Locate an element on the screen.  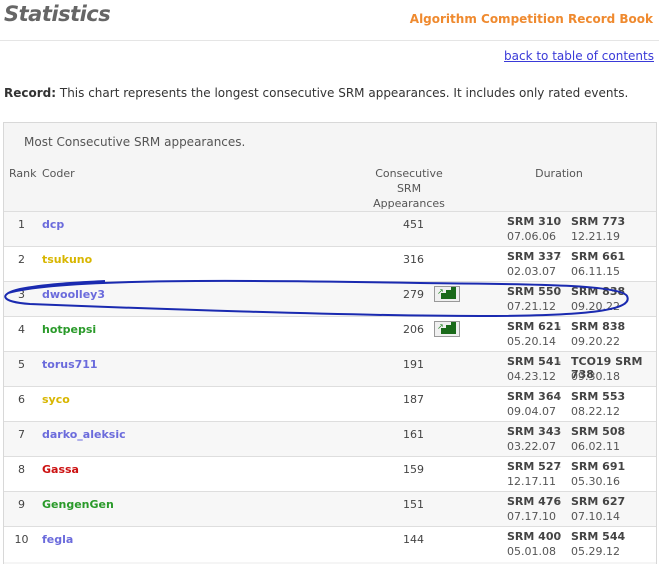
table-row: 1 dcp 451 SRM 310 07.06.06- SRM 773 12.21.19 is located at coordinates (330, 229).